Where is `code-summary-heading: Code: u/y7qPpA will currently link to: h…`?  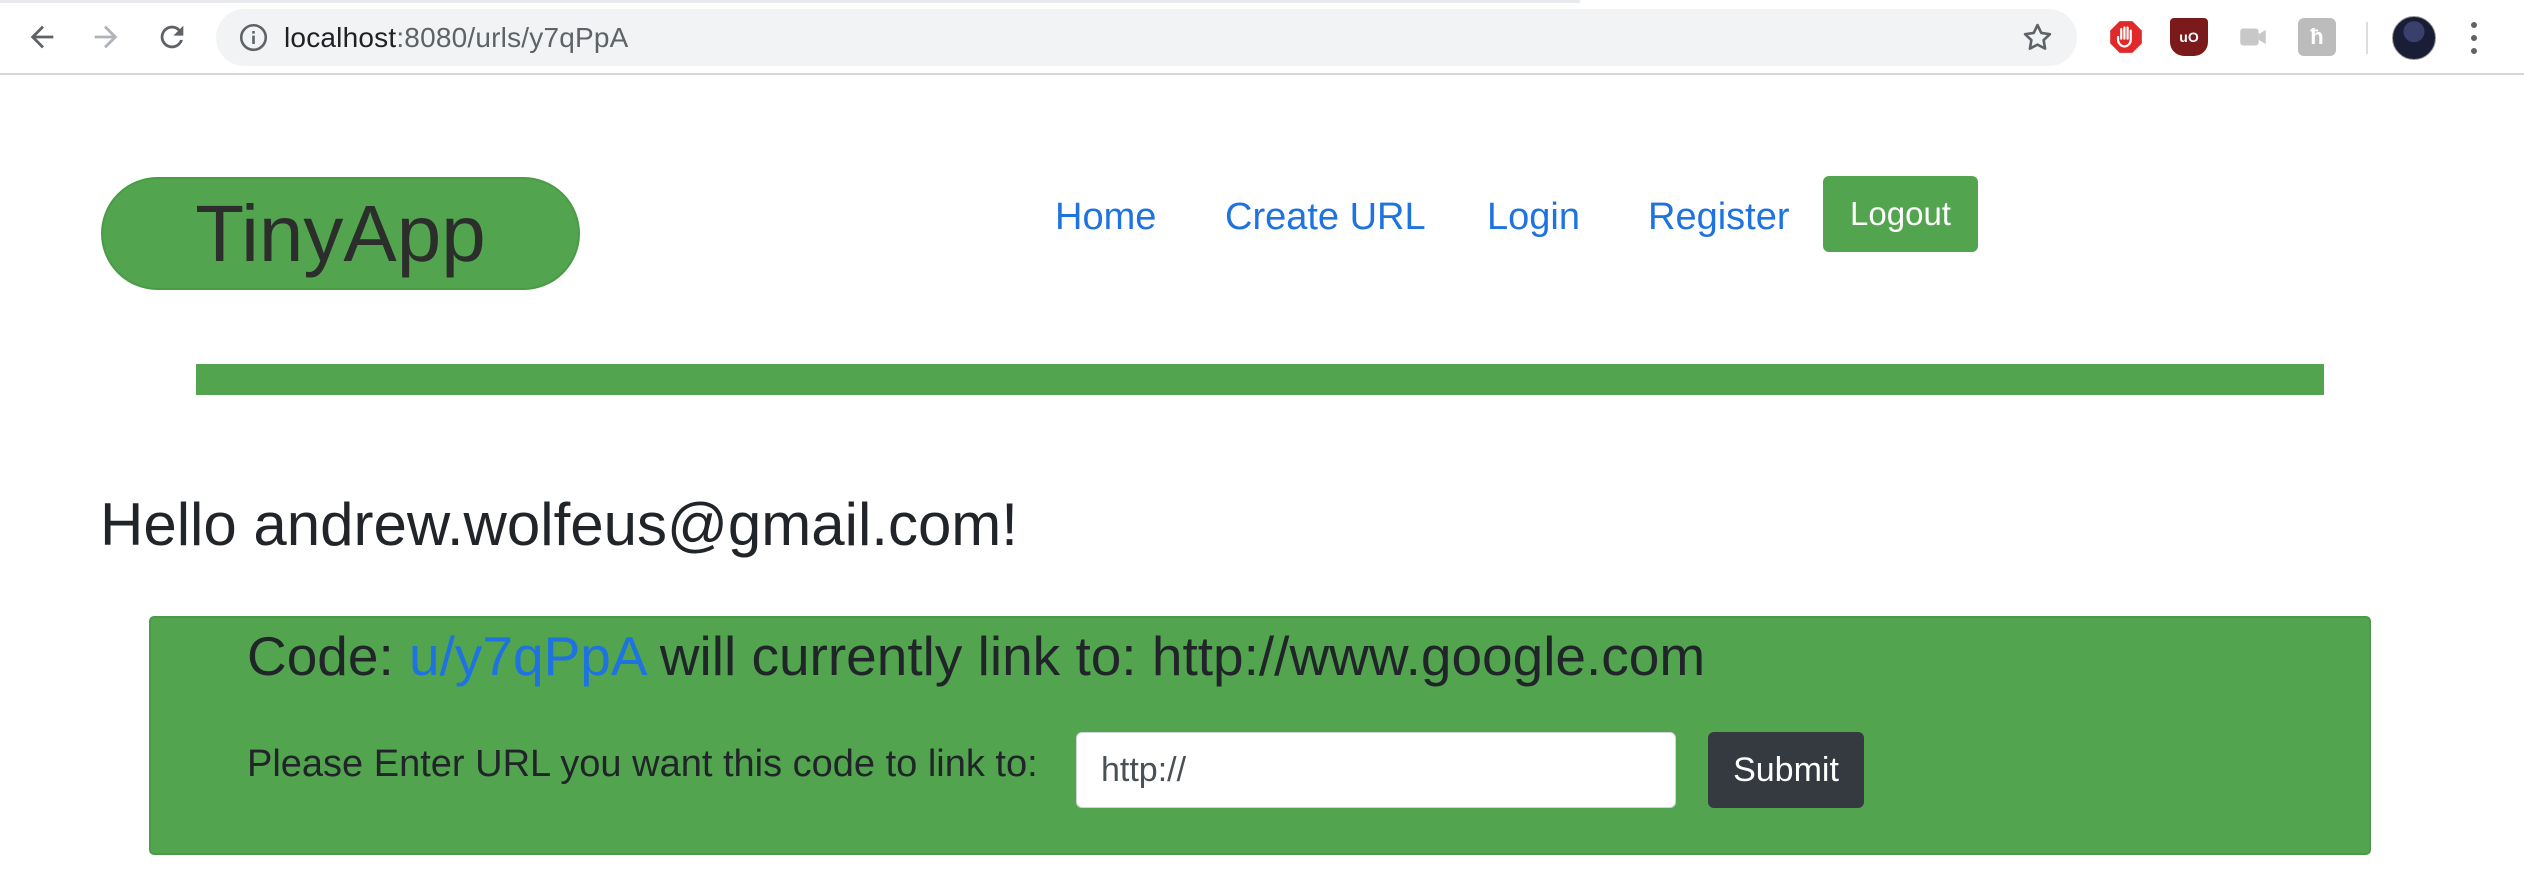
code-summary-heading: Code: u/y7qPpA will currently link to: h… is located at coordinates (976, 656).